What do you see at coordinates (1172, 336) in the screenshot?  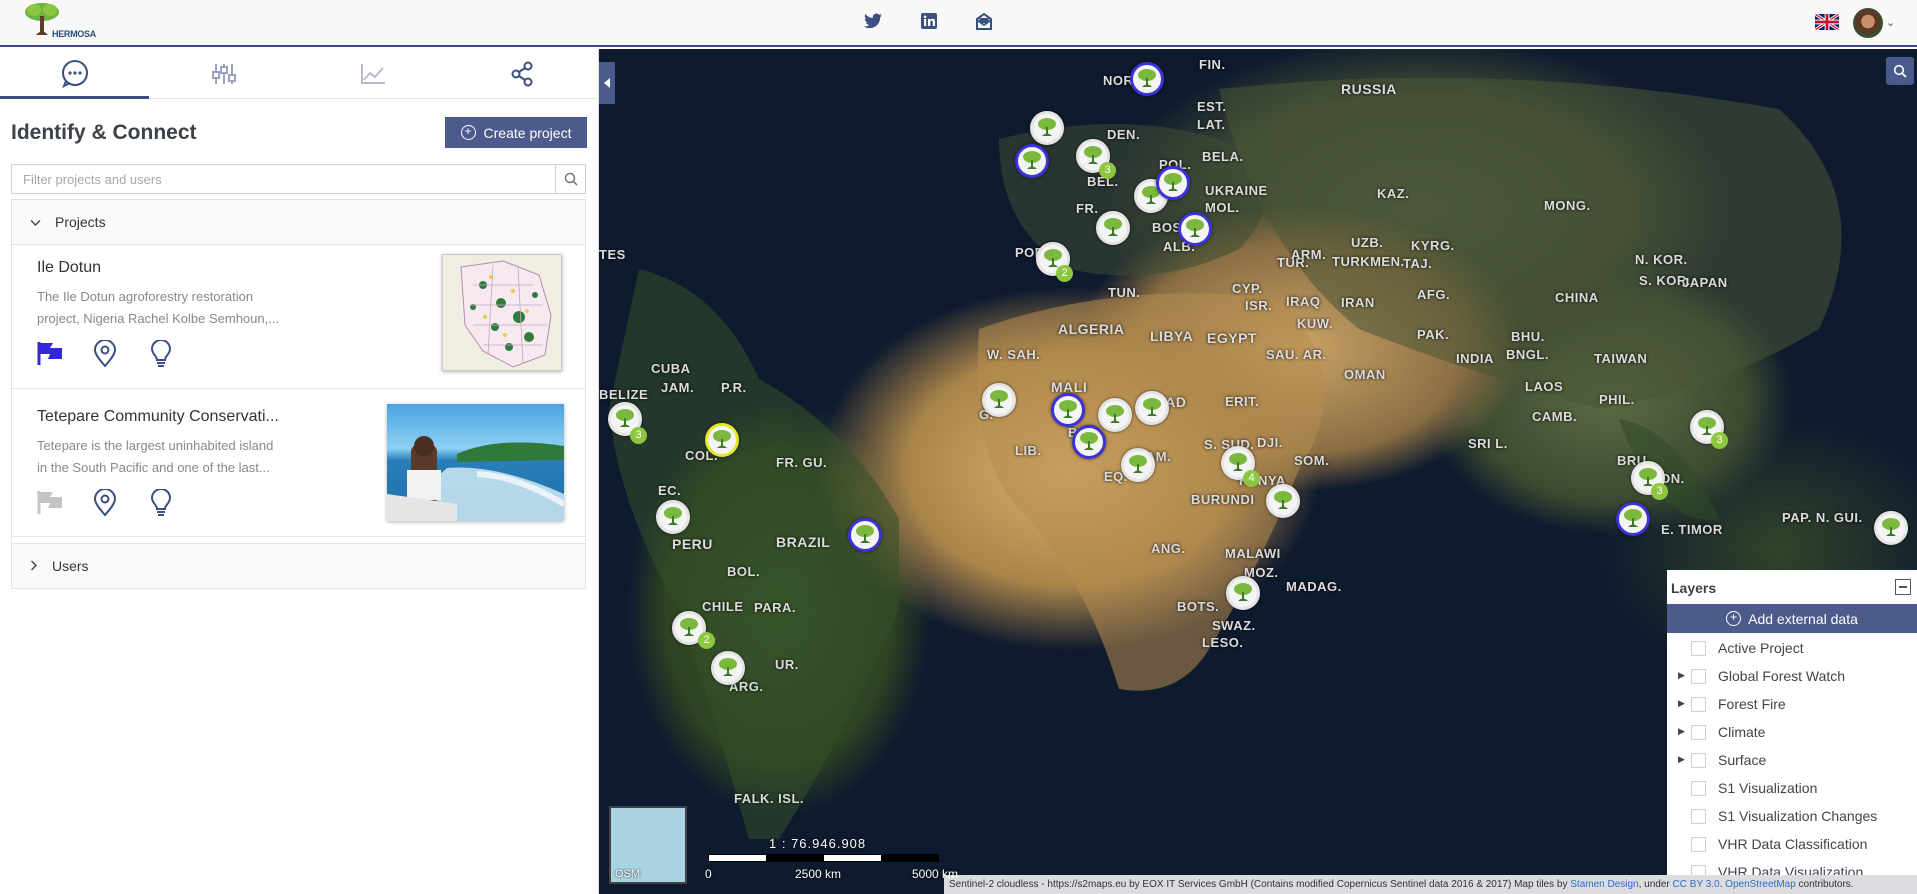 I see `map-label: LIBYA` at bounding box center [1172, 336].